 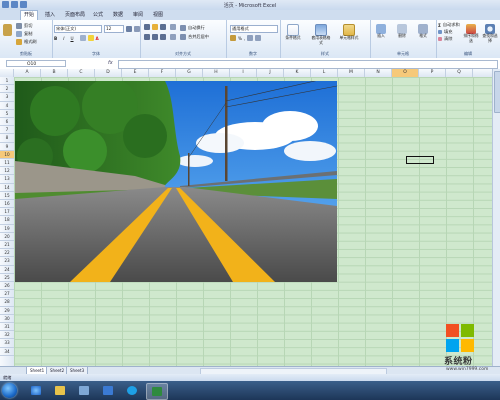 I want to click on find-select-button: 查找和选择, so click(x=490, y=33).